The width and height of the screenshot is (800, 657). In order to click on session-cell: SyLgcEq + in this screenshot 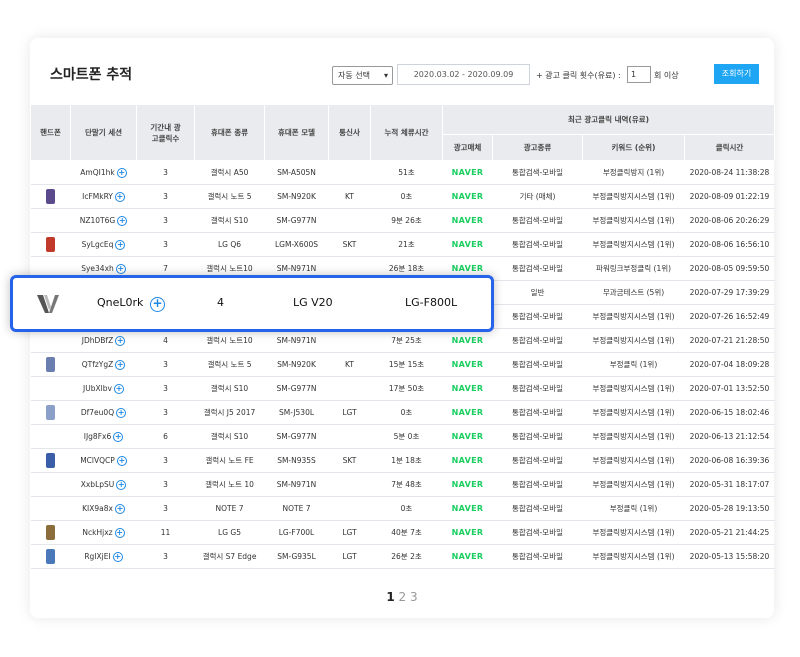, I will do `click(103, 244)`.